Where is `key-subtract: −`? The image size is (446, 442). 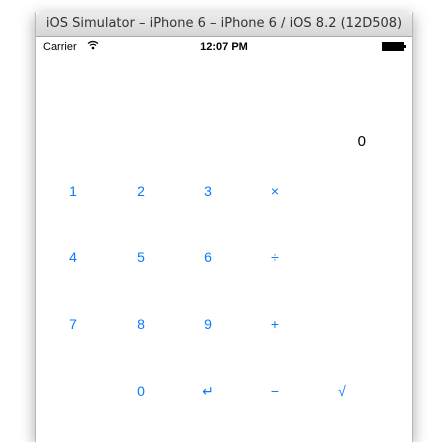 key-subtract: − is located at coordinates (275, 391).